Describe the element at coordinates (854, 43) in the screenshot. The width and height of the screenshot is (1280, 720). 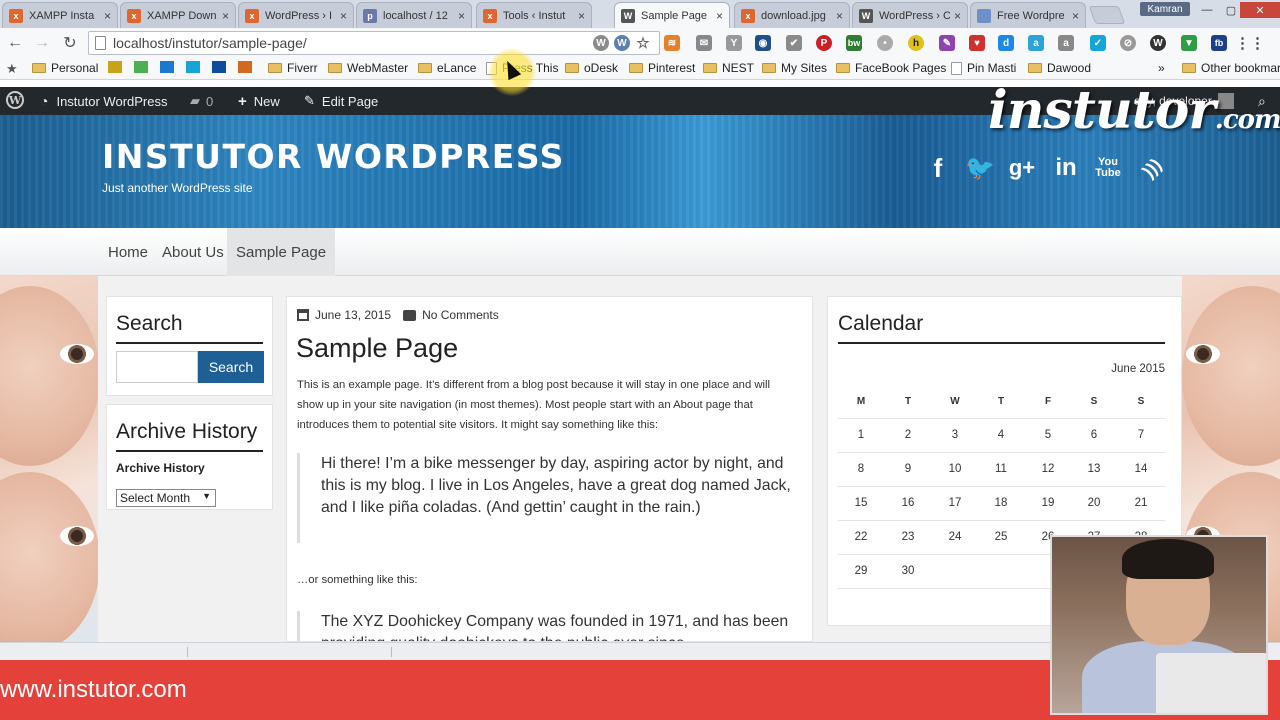
I see `buffer-icon: bw` at that location.